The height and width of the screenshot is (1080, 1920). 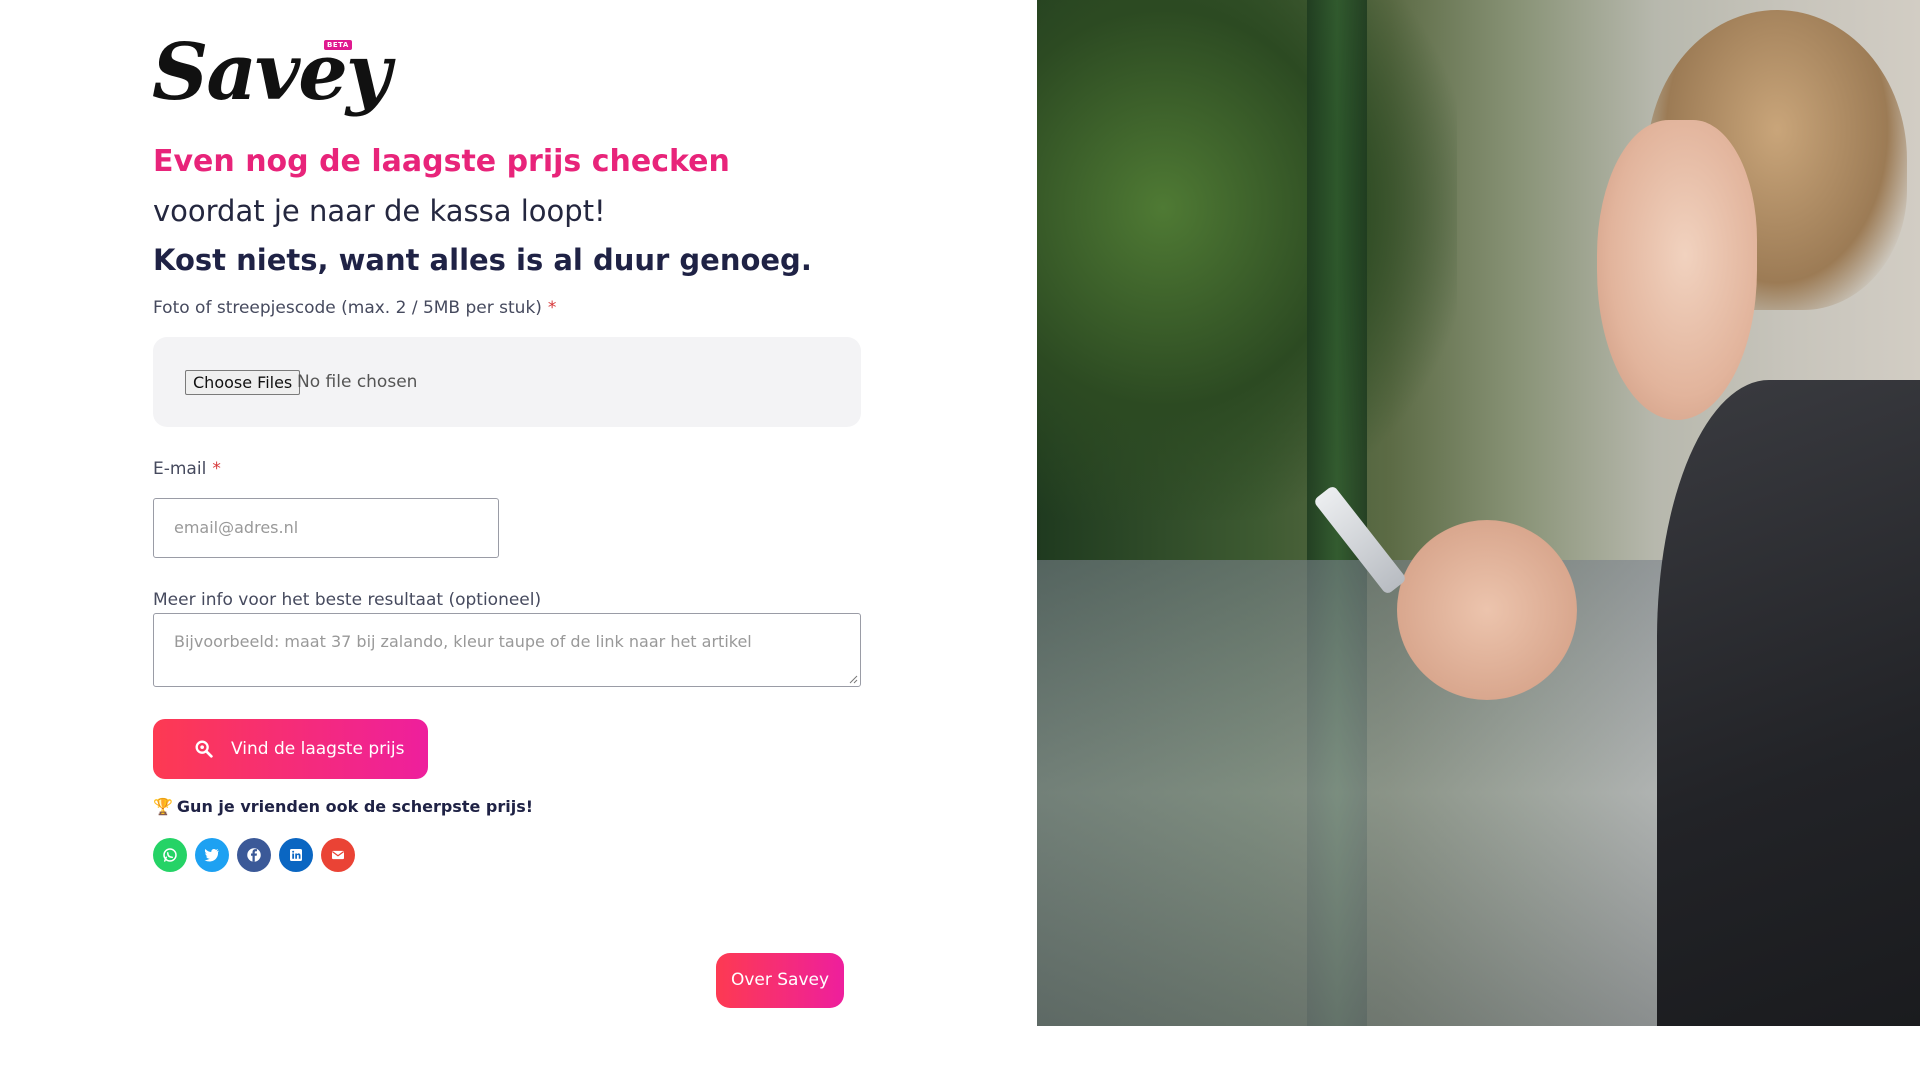 I want to click on share-heading: 🏆 Gun je vrienden ook de scherpste prijs!, so click(x=343, y=806).